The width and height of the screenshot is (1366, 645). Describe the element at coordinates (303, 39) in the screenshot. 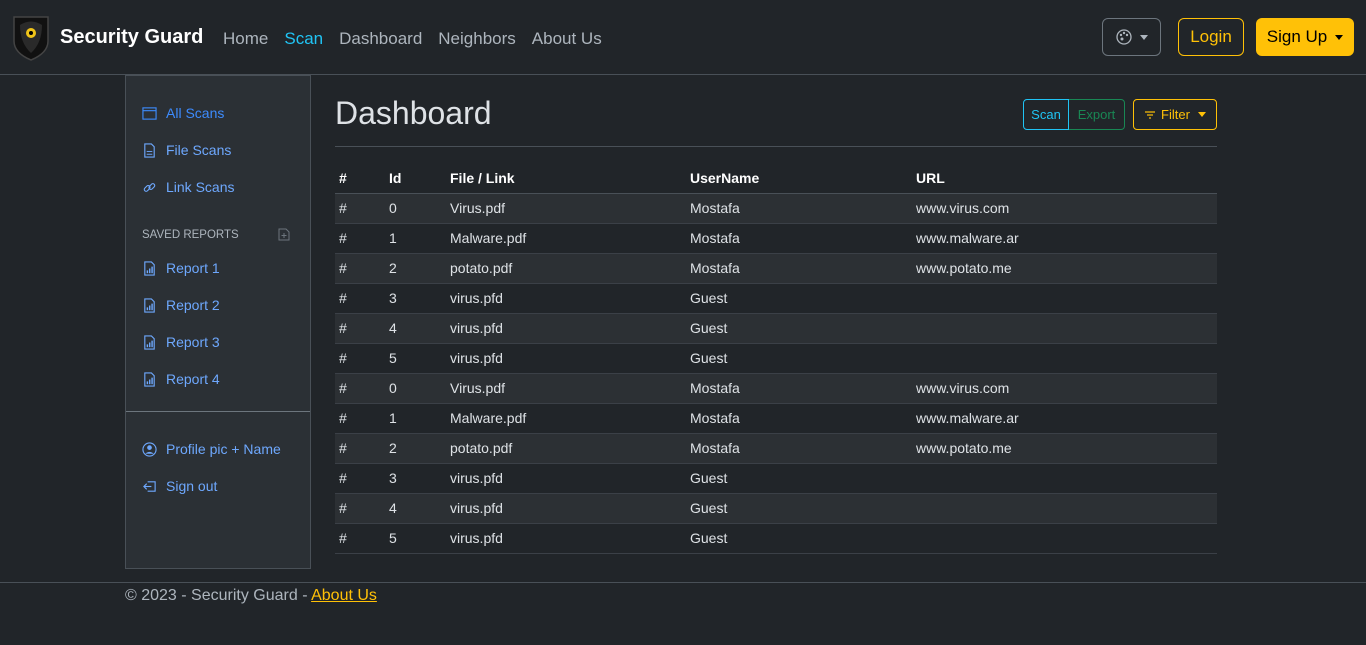

I see `nav-scan: Scan` at that location.